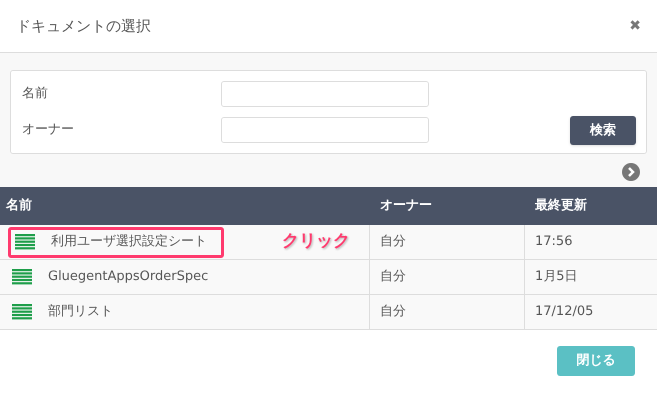 The width and height of the screenshot is (657, 400). Describe the element at coordinates (554, 242) in the screenshot. I see `table-cell-text: 17:56` at that location.